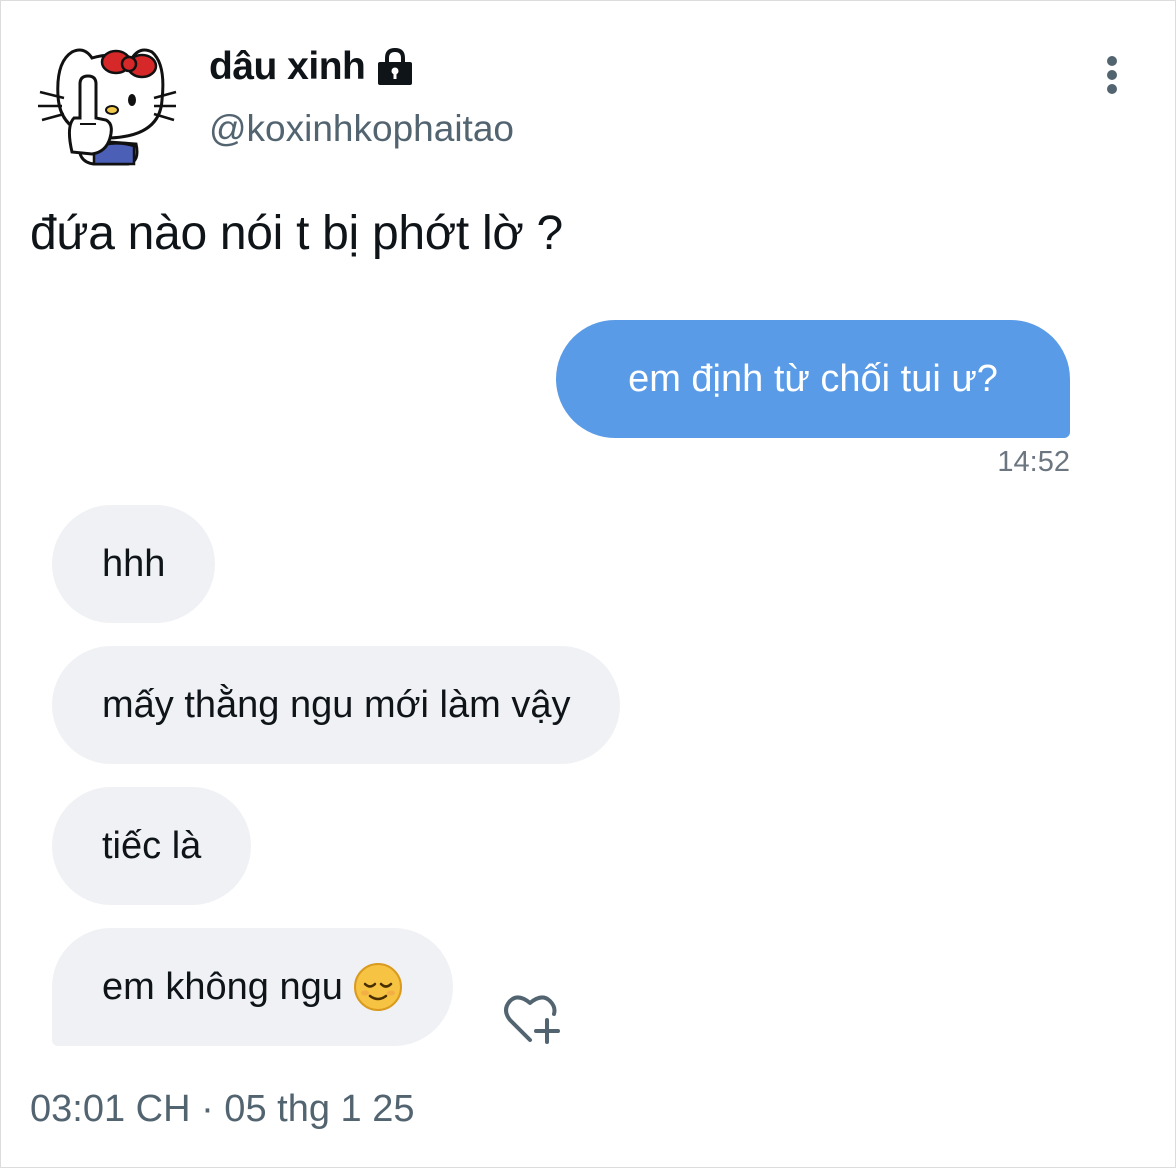  I want to click on received-message-bubble: tiếc là, so click(152, 846).